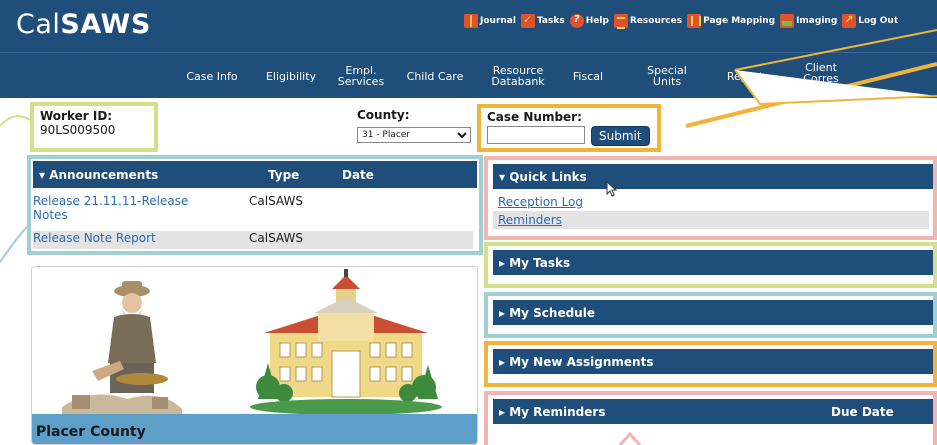 Image resolution: width=937 pixels, height=445 pixels. Describe the element at coordinates (38, 24) in the screenshot. I see `logo-prefix: Cal` at that location.